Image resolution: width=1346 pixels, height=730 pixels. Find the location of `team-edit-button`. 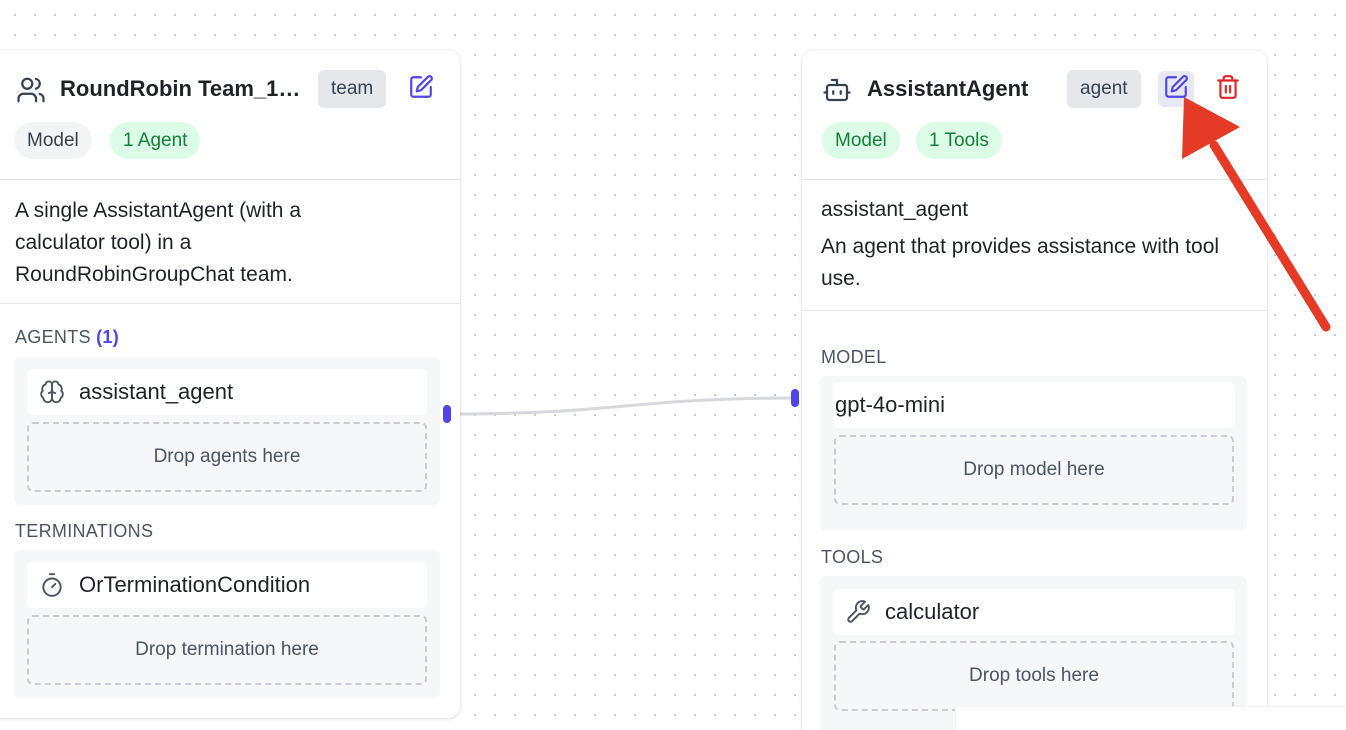

team-edit-button is located at coordinates (421, 89).